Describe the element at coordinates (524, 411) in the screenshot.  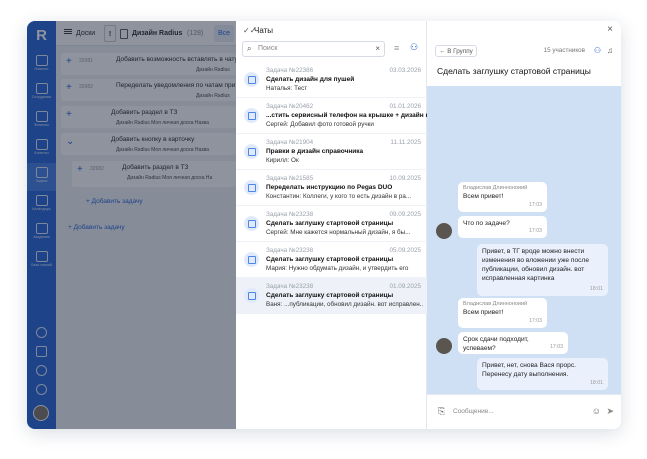
I see `message-input-bar: ⎘ Сообщение... ☺ ➤` at that location.